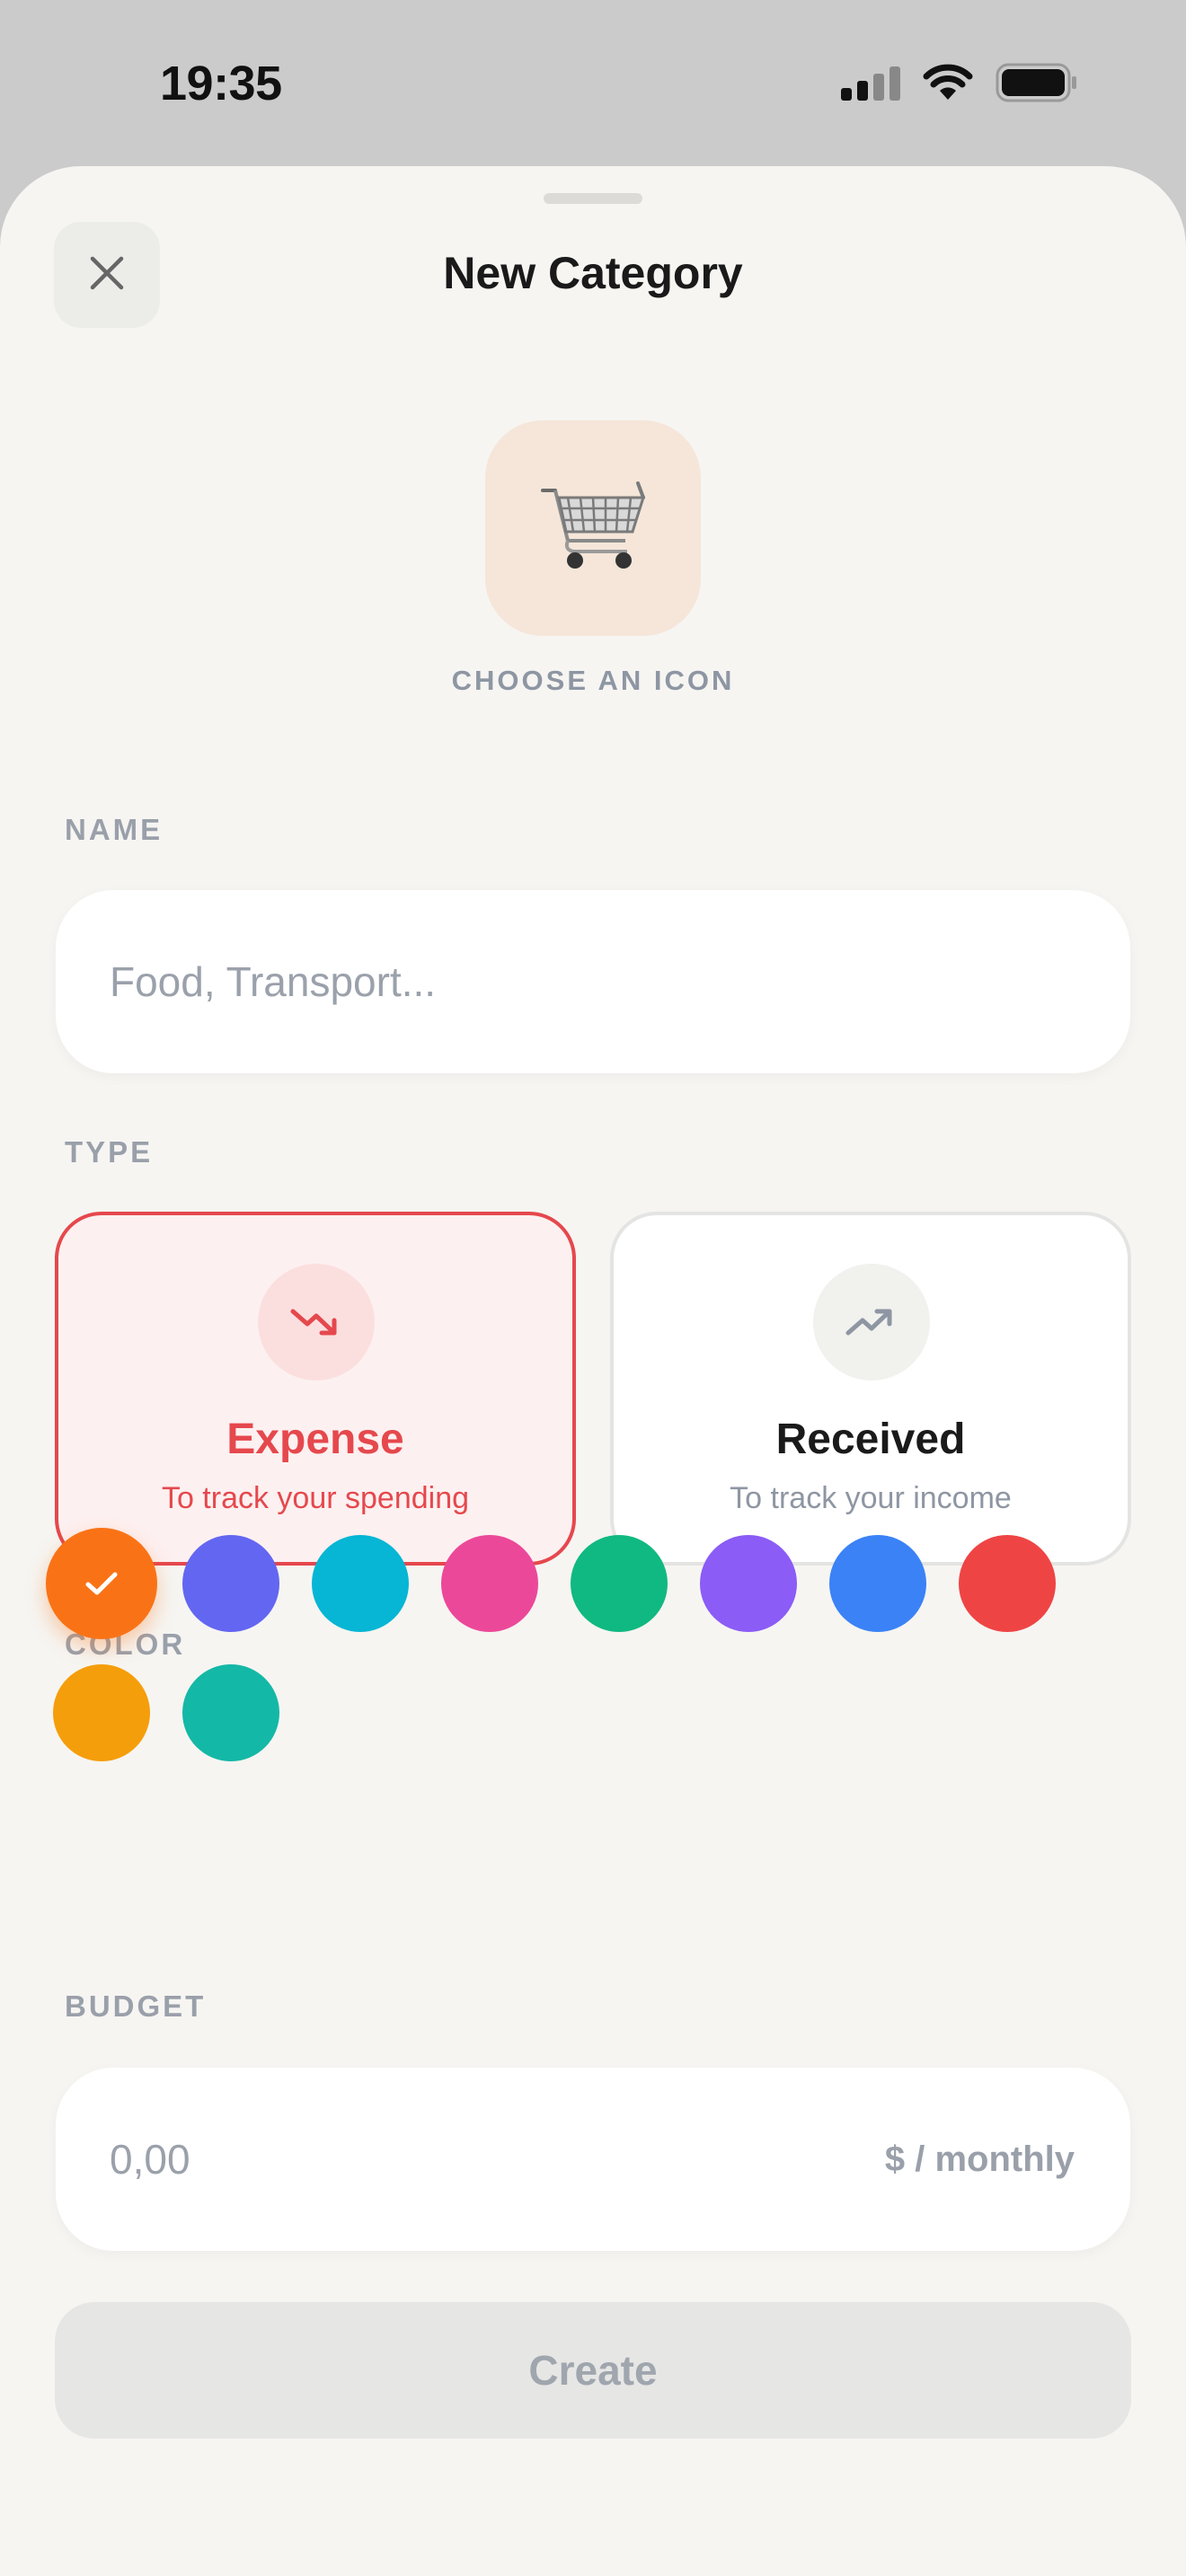 This screenshot has height=2576, width=1186. Describe the element at coordinates (870, 1389) in the screenshot. I see `type-option-received: Received To track your income` at that location.